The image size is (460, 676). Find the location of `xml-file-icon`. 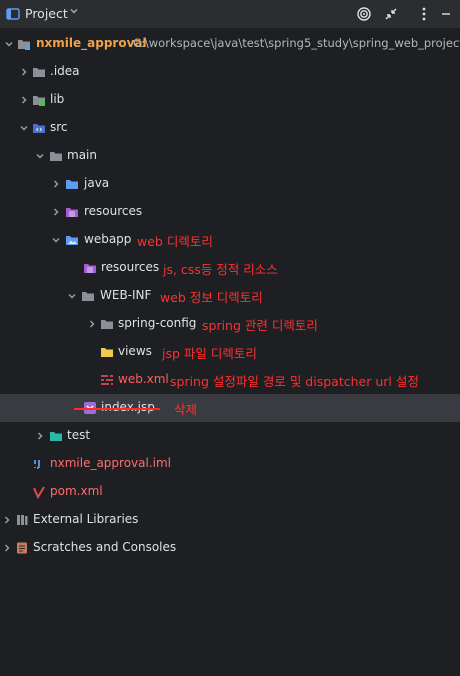

xml-file-icon is located at coordinates (107, 380).